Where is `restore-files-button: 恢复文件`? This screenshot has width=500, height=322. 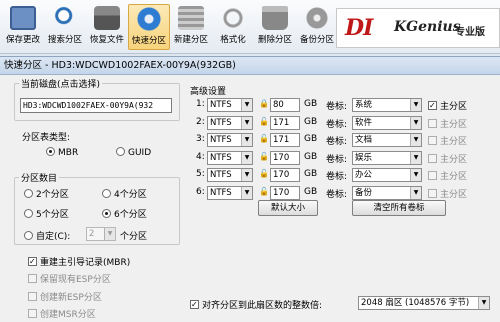 restore-files-button: 恢复文件 is located at coordinates (107, 27).